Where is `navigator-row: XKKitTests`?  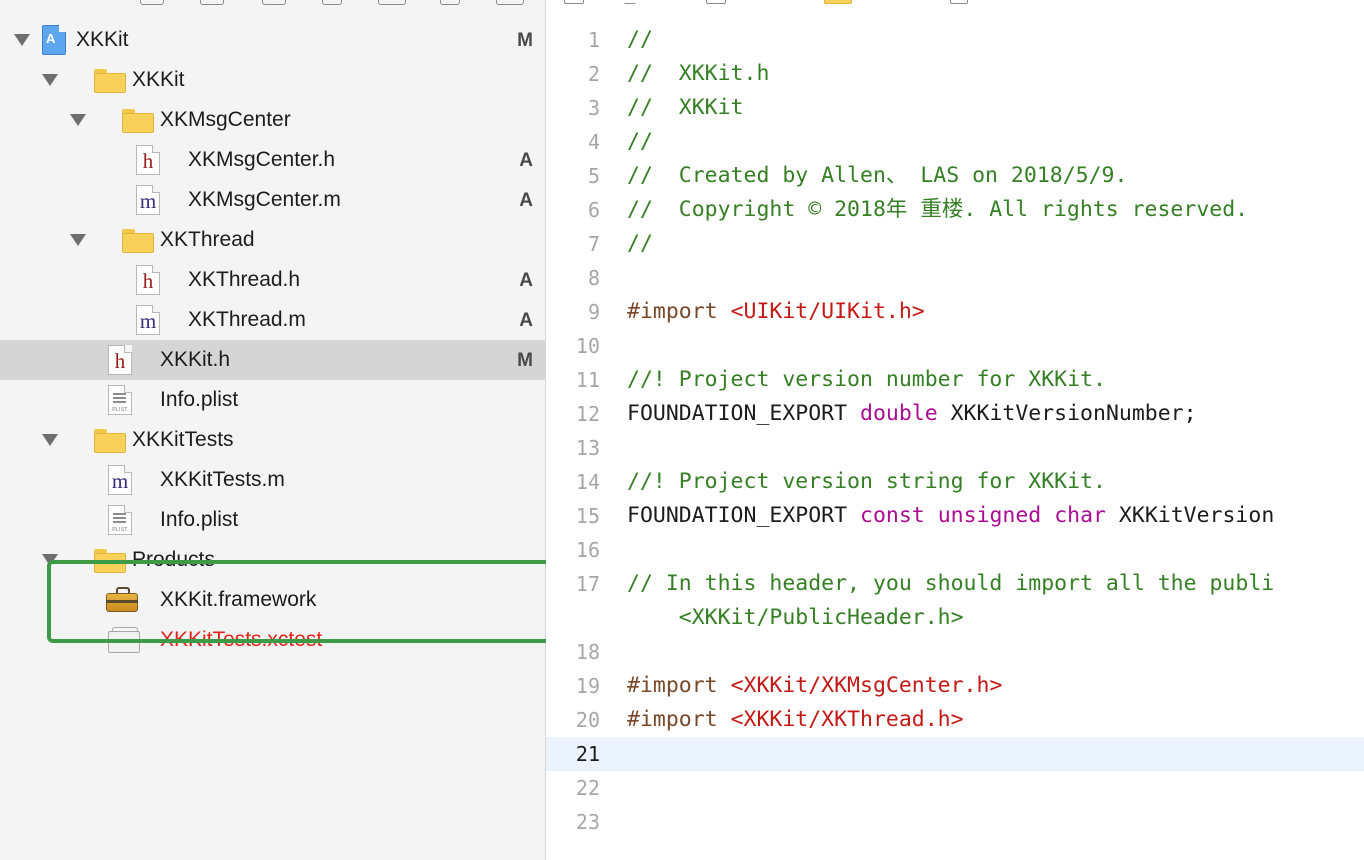
navigator-row: XKKitTests is located at coordinates (272, 440).